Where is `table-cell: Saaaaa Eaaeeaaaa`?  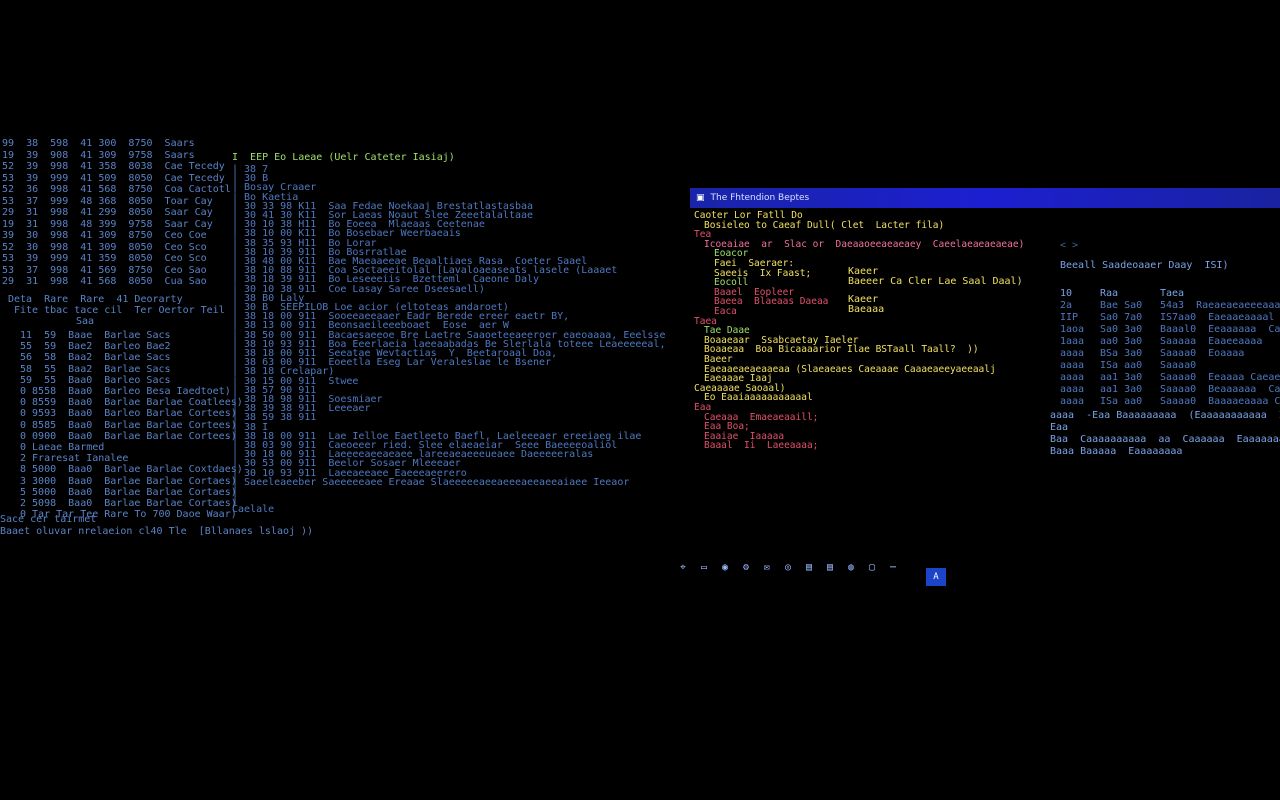 table-cell: Saaaaa Eaaeeaaaa is located at coordinates (1211, 341).